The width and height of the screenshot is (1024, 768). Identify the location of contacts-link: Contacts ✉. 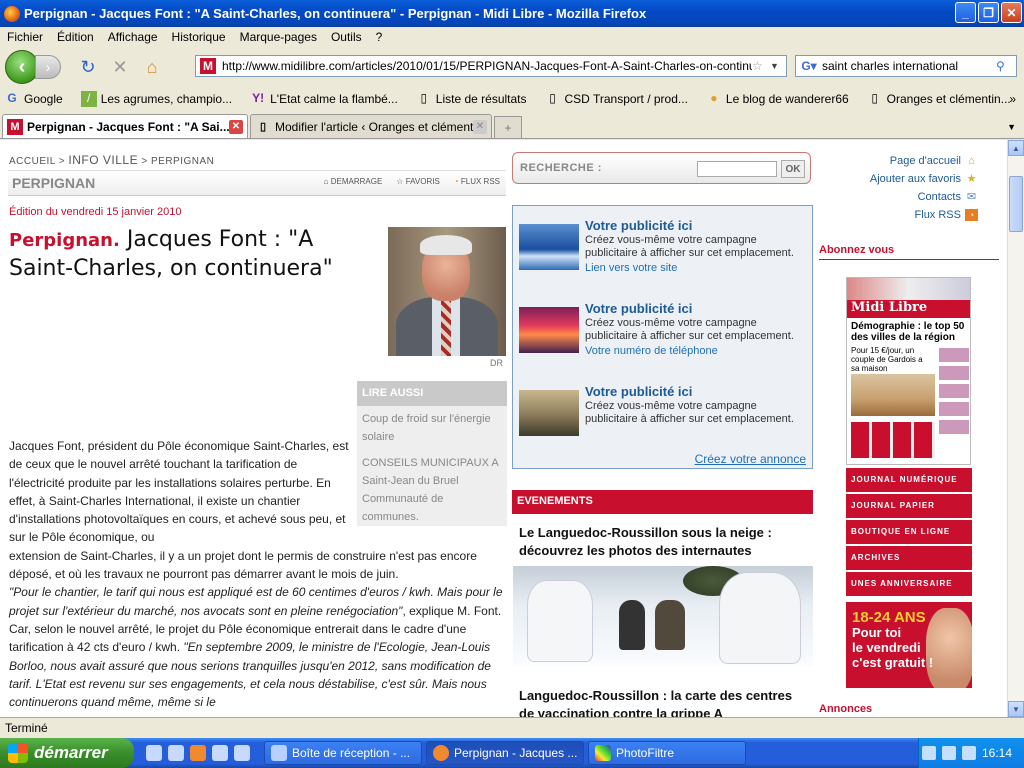
(909, 197).